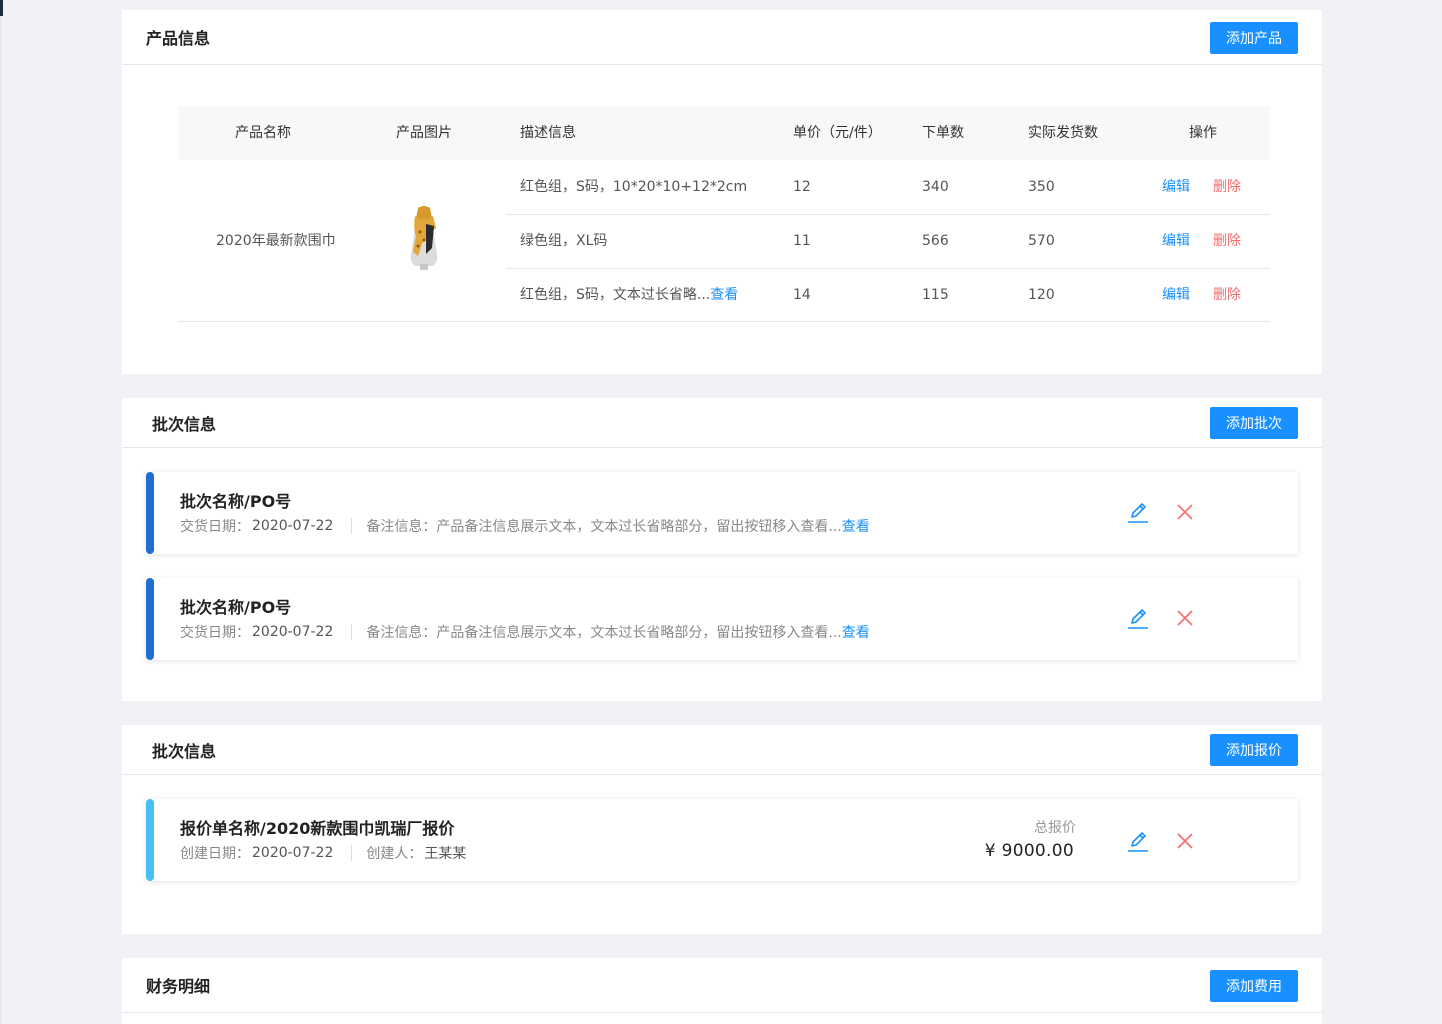  What do you see at coordinates (1254, 750) in the screenshot?
I see `add-quote-button: 添加报价` at bounding box center [1254, 750].